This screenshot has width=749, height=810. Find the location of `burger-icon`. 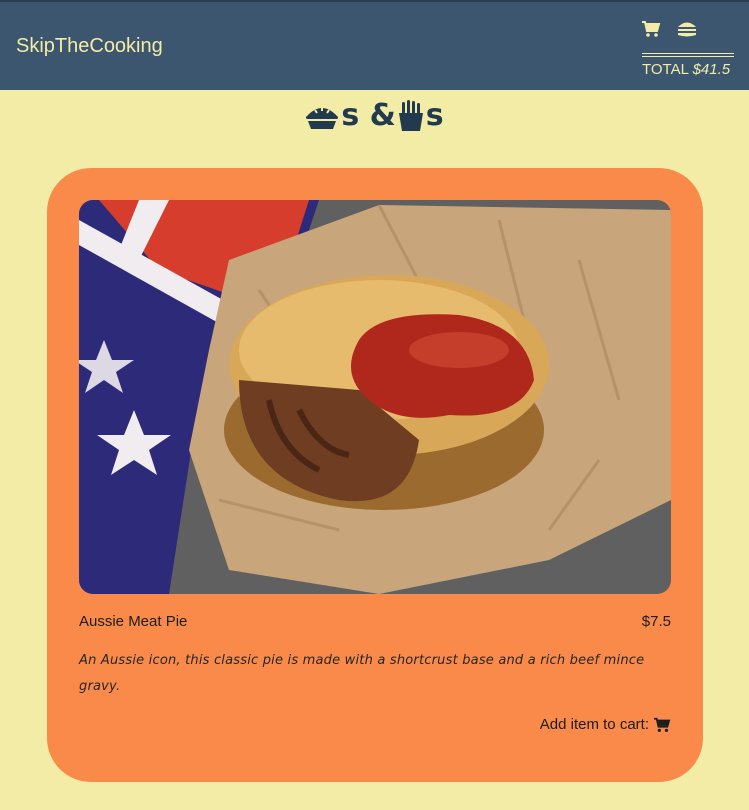

burger-icon is located at coordinates (687, 29).